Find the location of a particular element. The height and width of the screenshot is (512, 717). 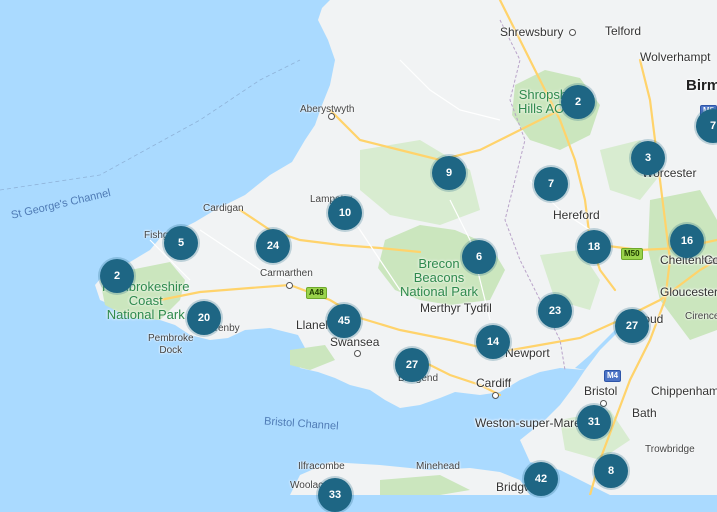

place-gloucester: Gloucester is located at coordinates (688, 292).